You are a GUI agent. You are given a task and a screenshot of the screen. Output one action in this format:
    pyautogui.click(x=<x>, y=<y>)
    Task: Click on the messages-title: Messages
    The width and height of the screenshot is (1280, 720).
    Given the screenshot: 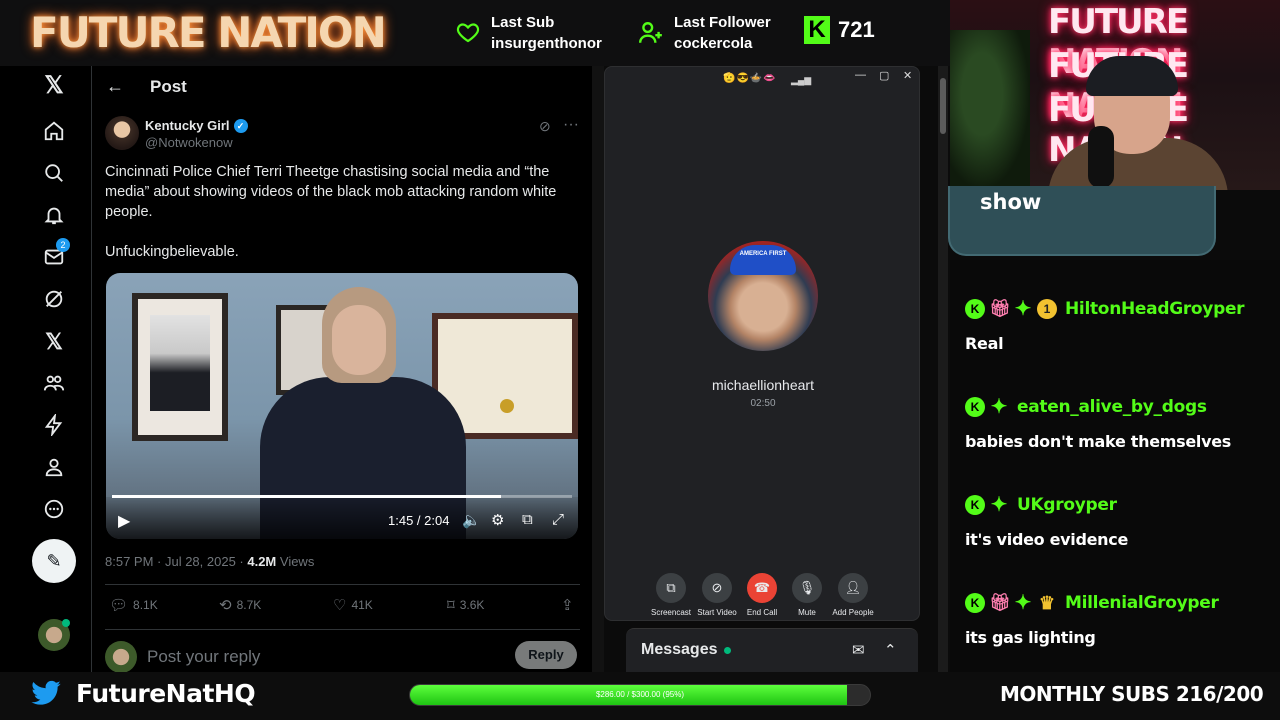 What is the action you would take?
    pyautogui.click(x=686, y=650)
    